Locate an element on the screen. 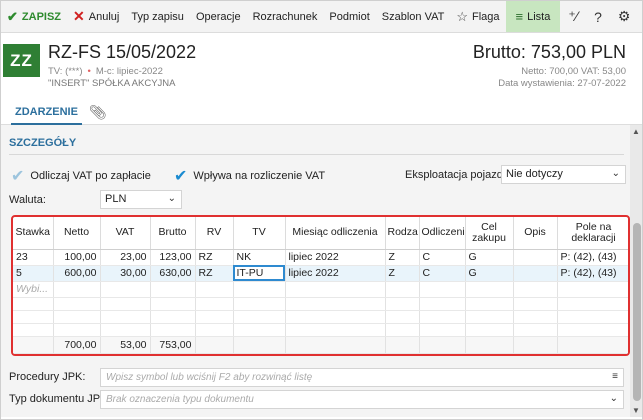 The height and width of the screenshot is (420, 643). month-value: M-c: lipiec-2022 is located at coordinates (129, 71).